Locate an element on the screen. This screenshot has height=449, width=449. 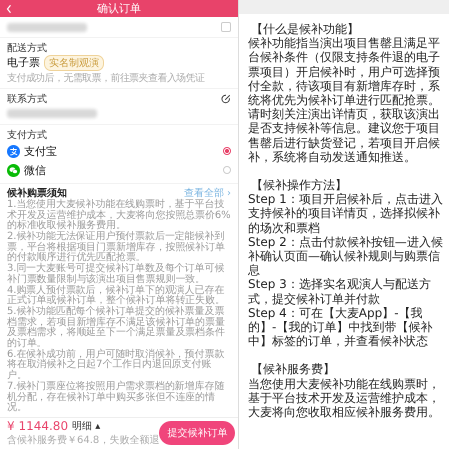
total-price: ¥ 1144.80 is located at coordinates (37, 426).